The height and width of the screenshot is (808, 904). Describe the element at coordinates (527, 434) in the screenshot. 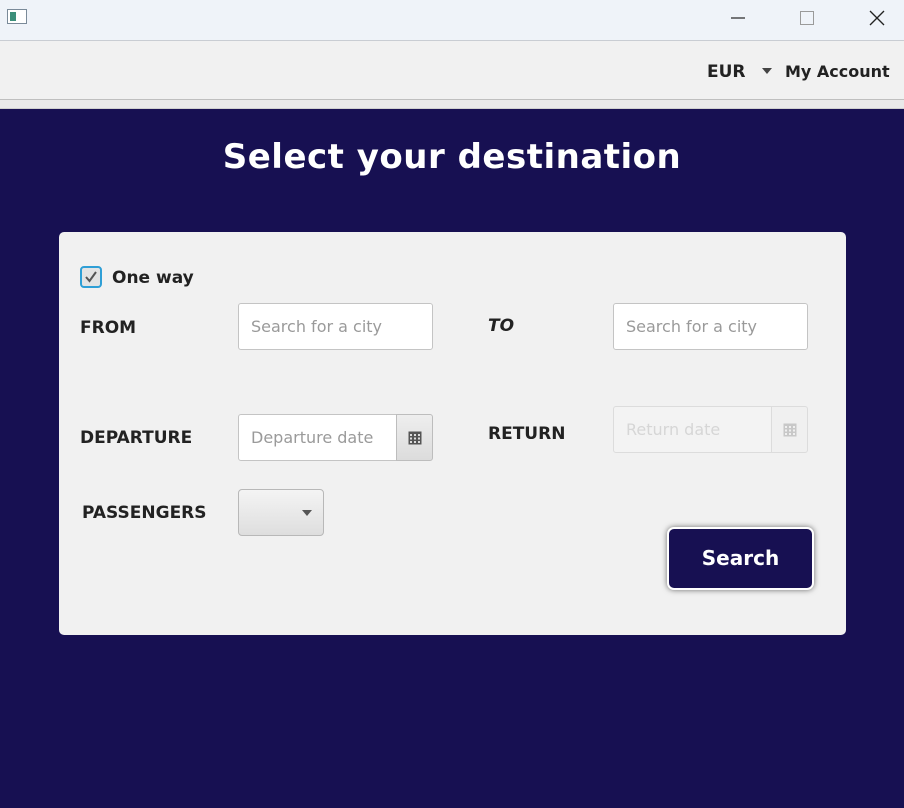

I see `return-label: RETURN` at that location.